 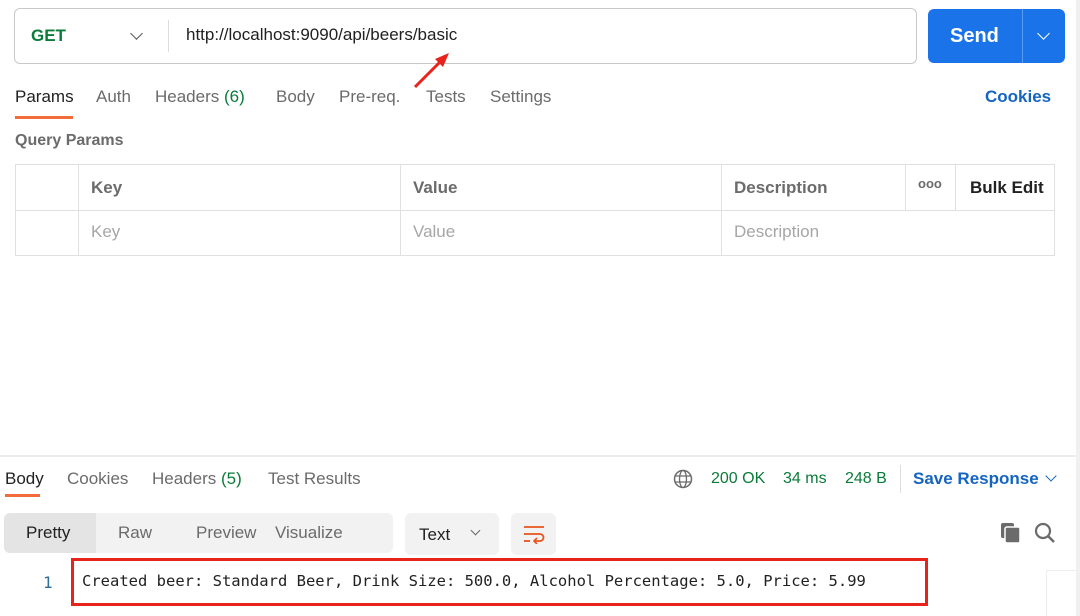 What do you see at coordinates (866, 479) in the screenshot?
I see `response-size: 248 B` at bounding box center [866, 479].